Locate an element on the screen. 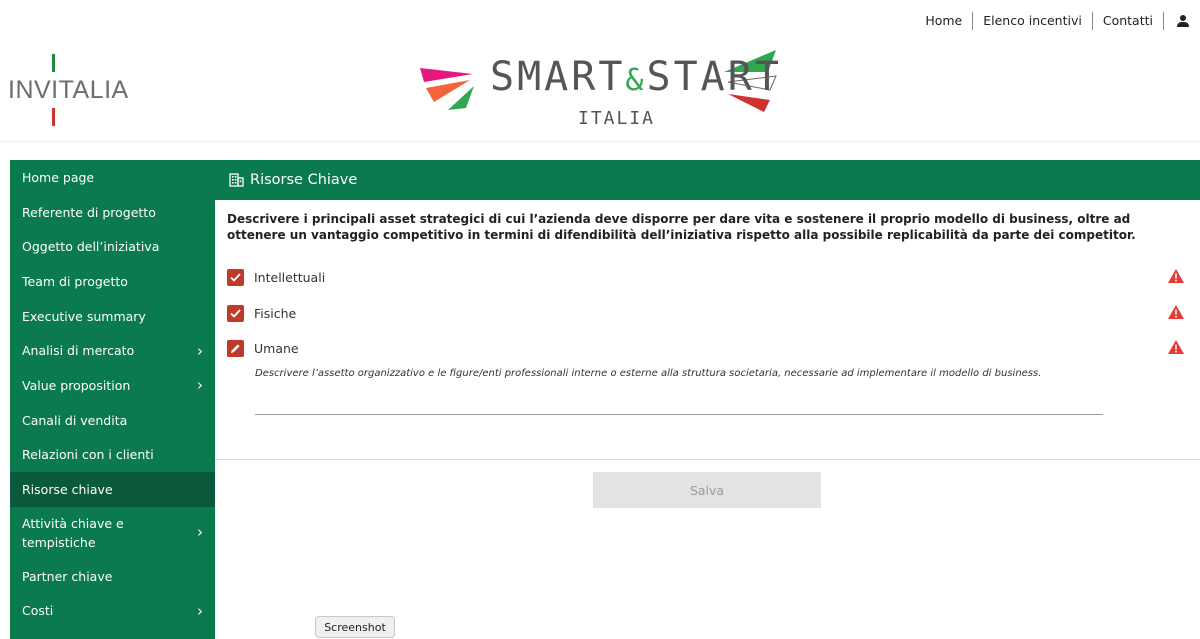  screenshot-button: Screenshot is located at coordinates (355, 627).